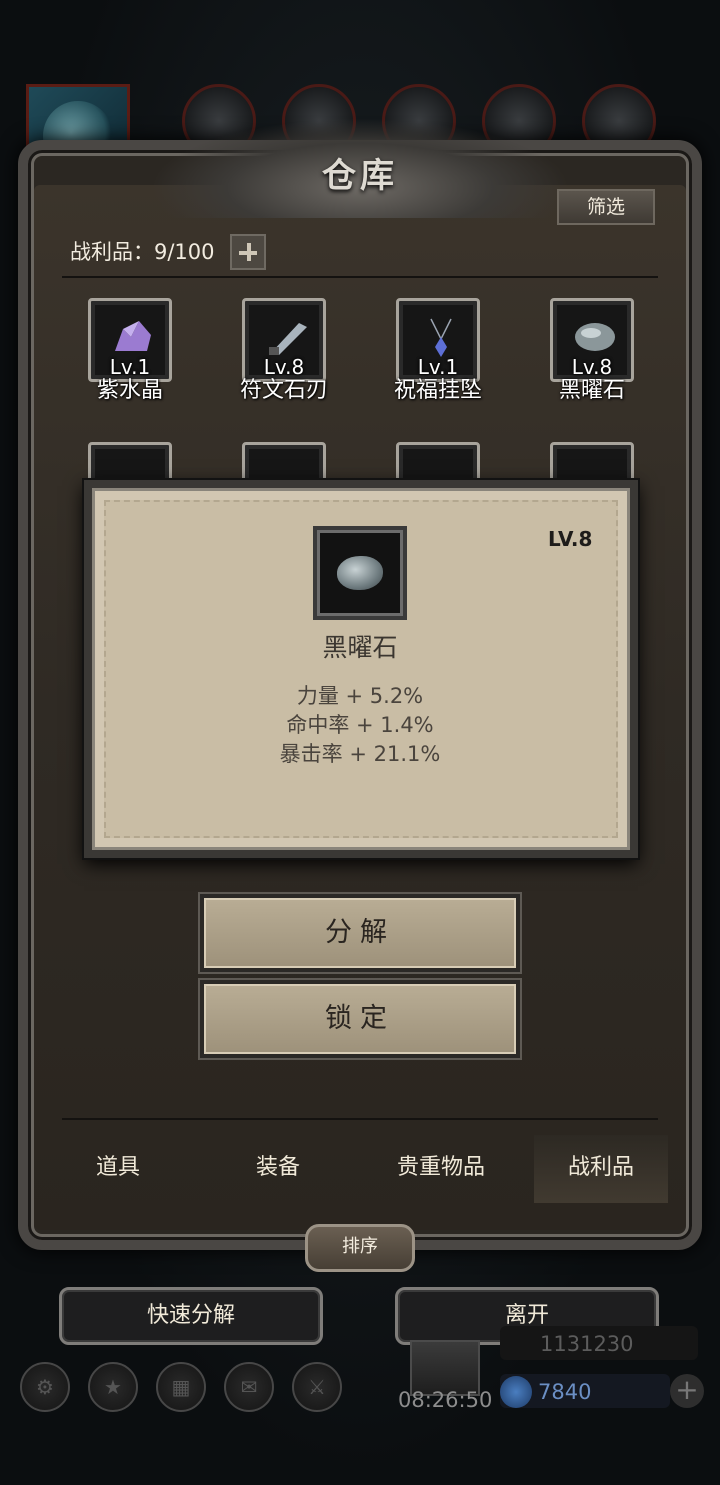  Describe the element at coordinates (516, 1392) in the screenshot. I see `gem-currency-icon` at that location.